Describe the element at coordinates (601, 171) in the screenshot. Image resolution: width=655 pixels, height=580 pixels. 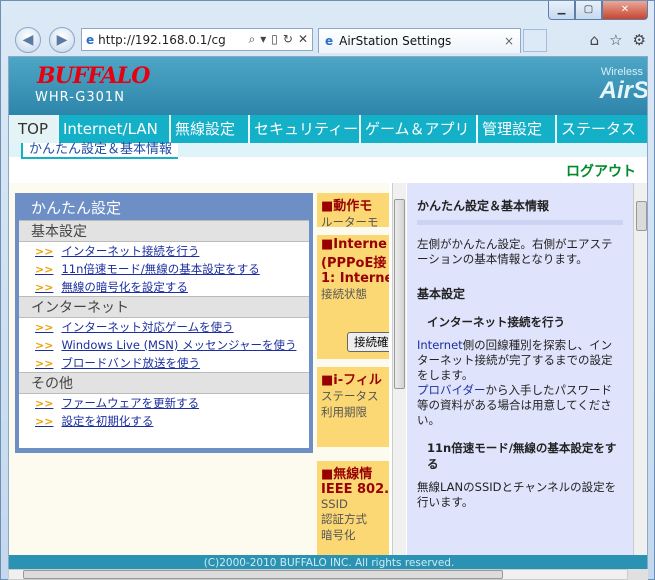
I see `logout-link: ログアウト` at that location.